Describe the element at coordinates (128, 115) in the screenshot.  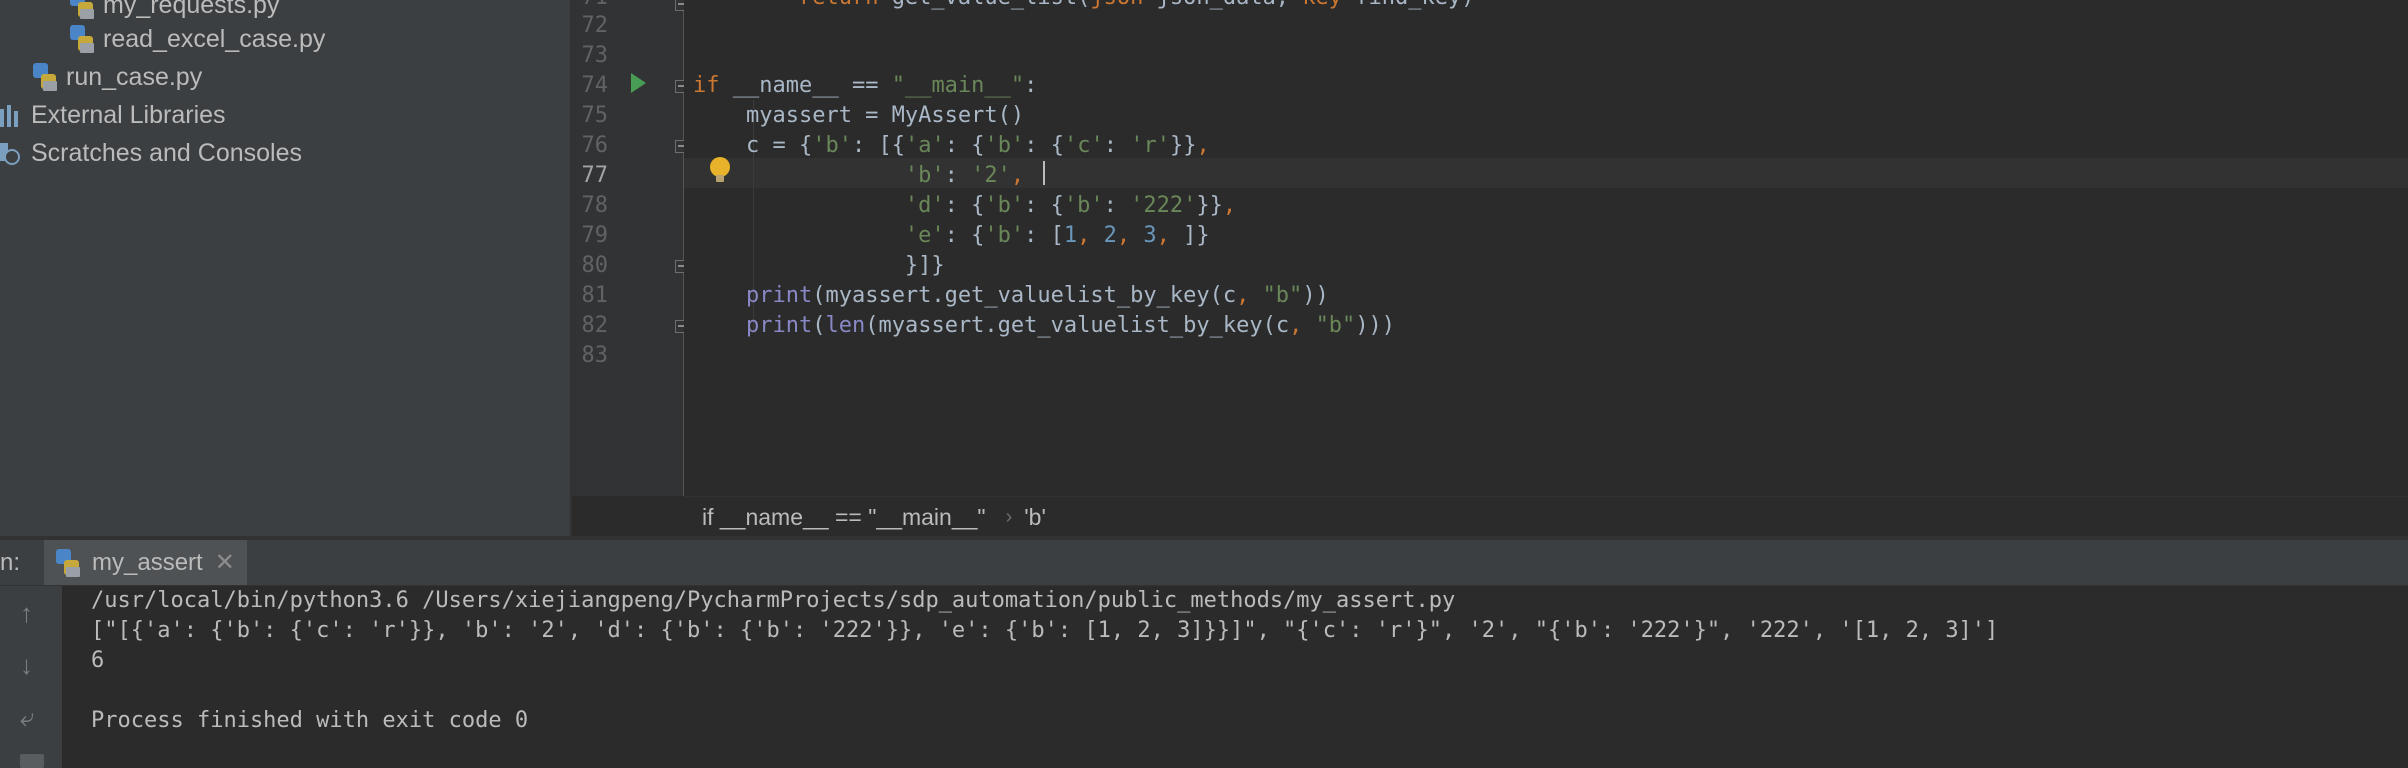
I see `tree-item-label: External Libraries` at that location.